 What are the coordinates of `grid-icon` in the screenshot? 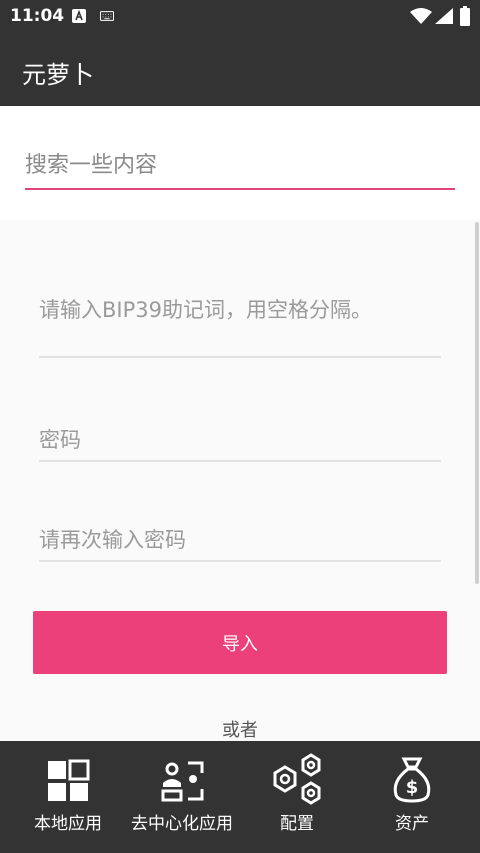 It's located at (69, 780).